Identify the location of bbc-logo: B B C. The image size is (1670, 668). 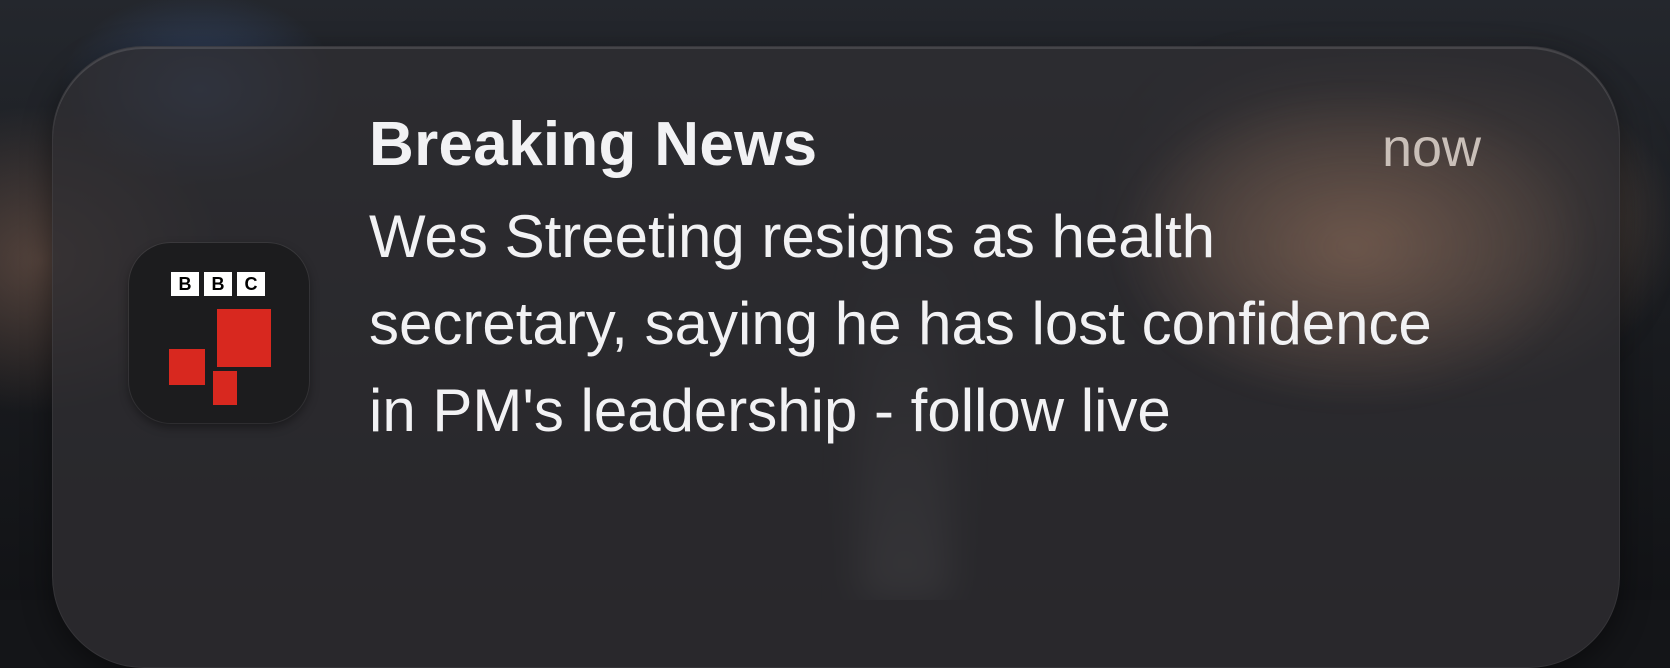
(218, 284).